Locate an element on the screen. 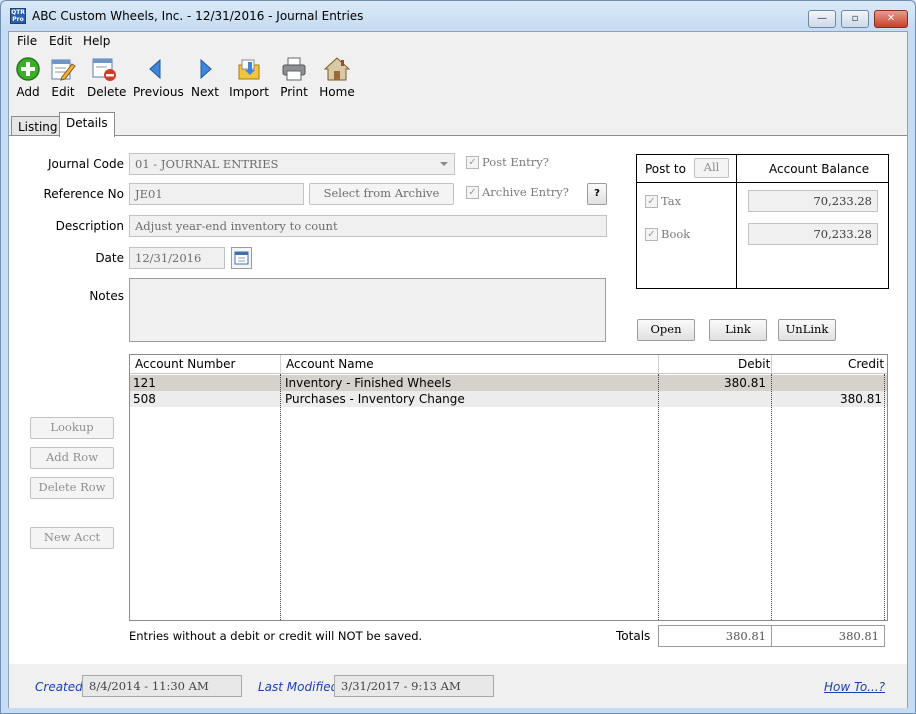 This screenshot has width=916, height=714. archive-entry-checkbox: ✓ is located at coordinates (472, 192).